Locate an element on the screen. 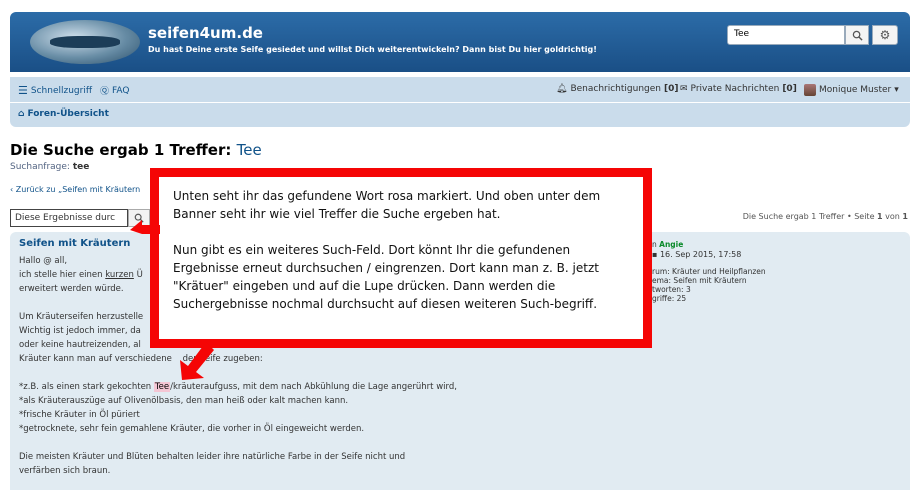 The height and width of the screenshot is (490, 920). search-query: Suchanfrage: tee is located at coordinates (49, 167).